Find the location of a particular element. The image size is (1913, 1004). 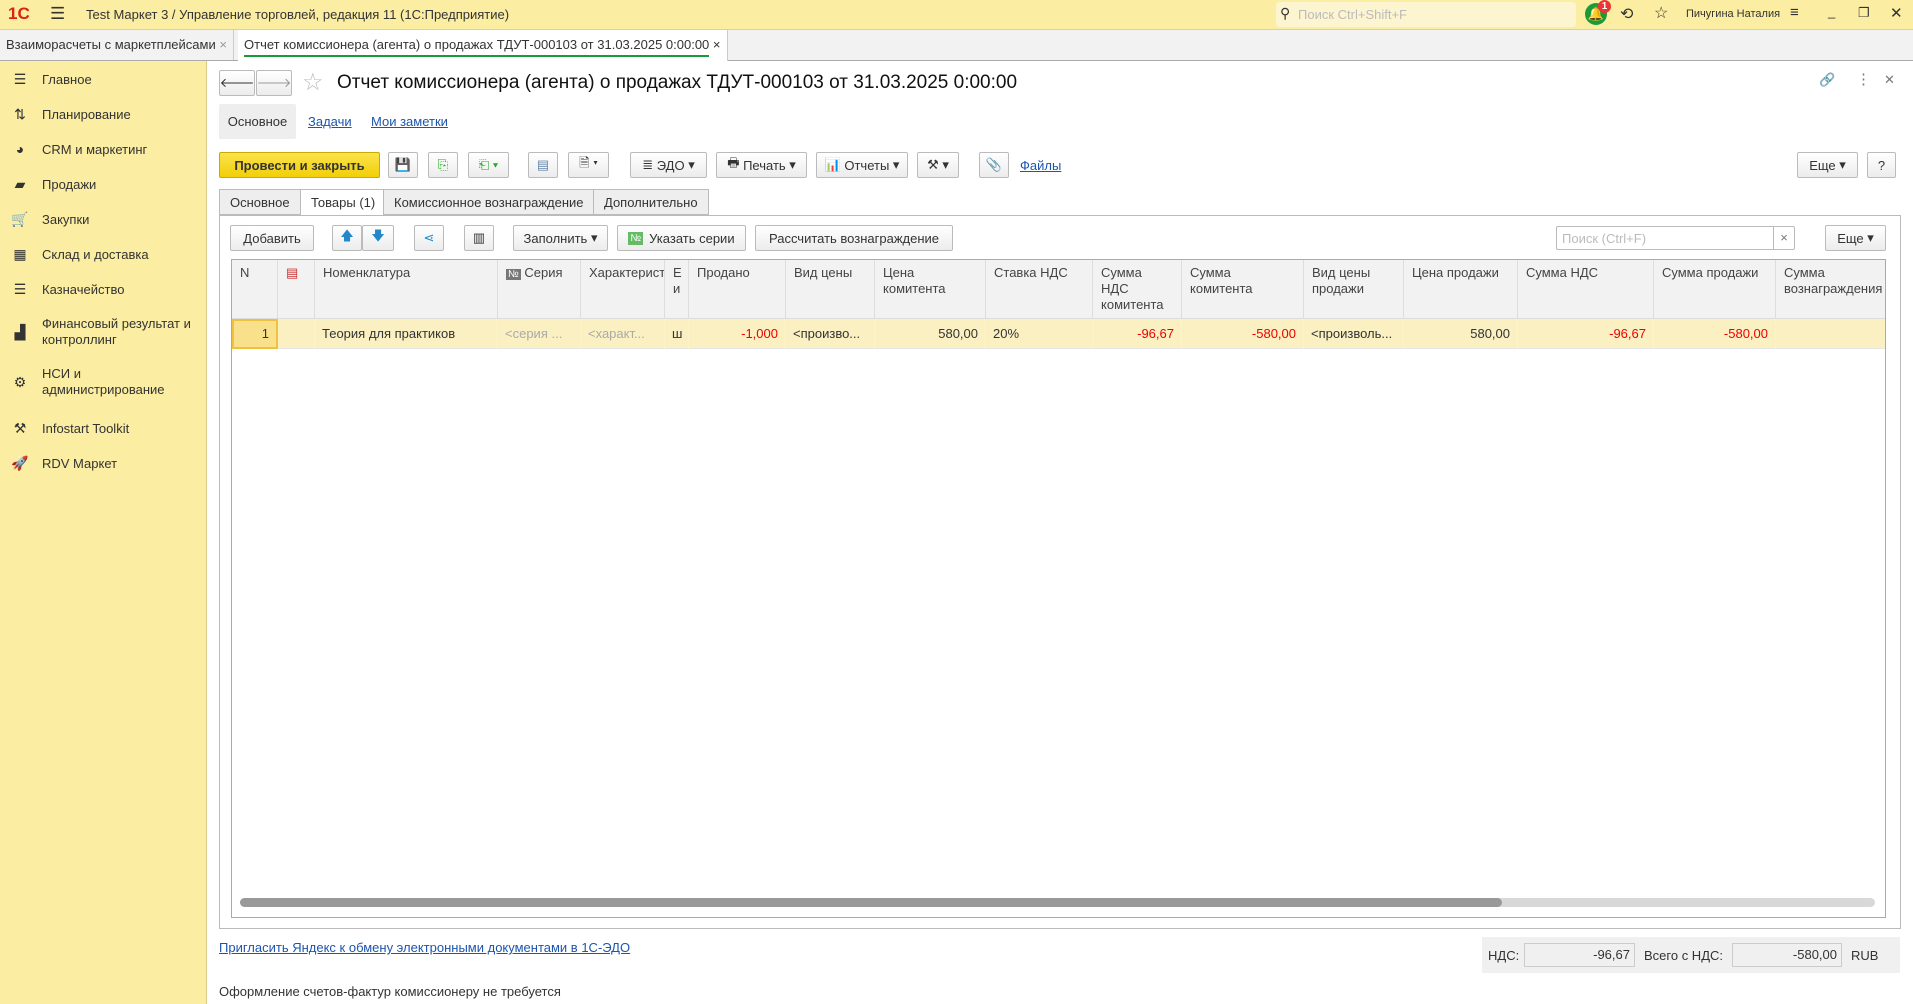

tab-commission: Комиссионное вознаграждение is located at coordinates (489, 202).